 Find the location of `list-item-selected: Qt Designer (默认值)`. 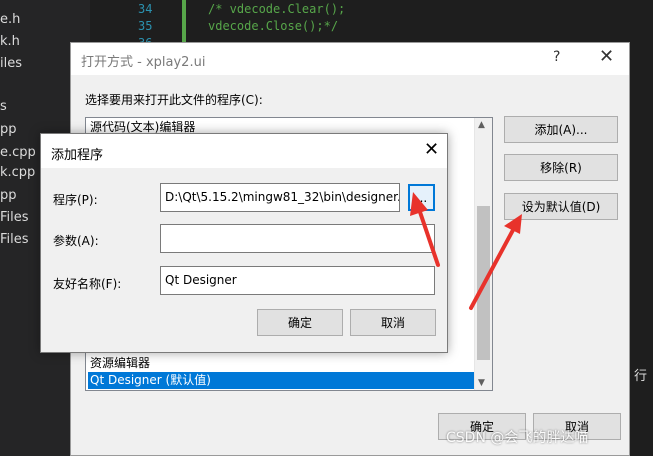

list-item-selected: Qt Designer (默认值) is located at coordinates (281, 380).